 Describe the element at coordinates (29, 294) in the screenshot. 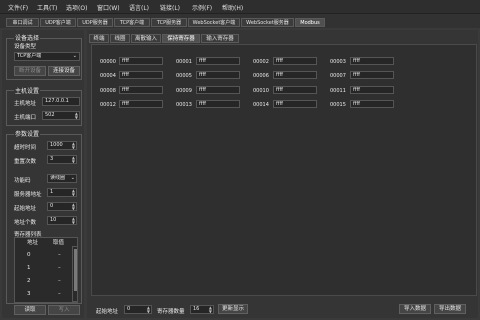

I see `table-row-addr: 3` at that location.